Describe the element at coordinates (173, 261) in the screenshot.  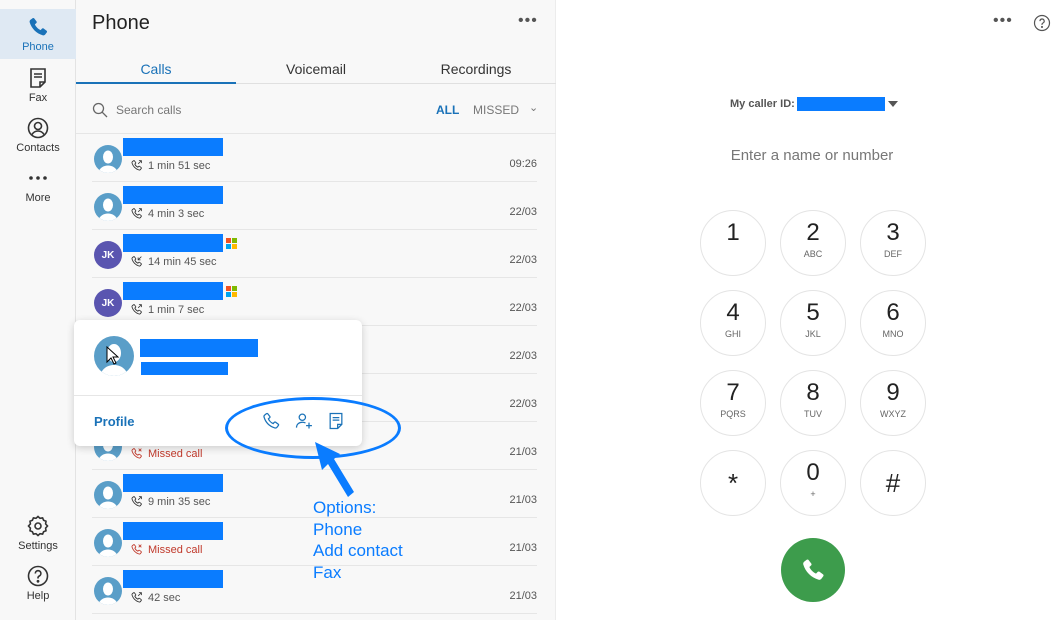
I see `call-meta: 14 min 45 sec` at that location.